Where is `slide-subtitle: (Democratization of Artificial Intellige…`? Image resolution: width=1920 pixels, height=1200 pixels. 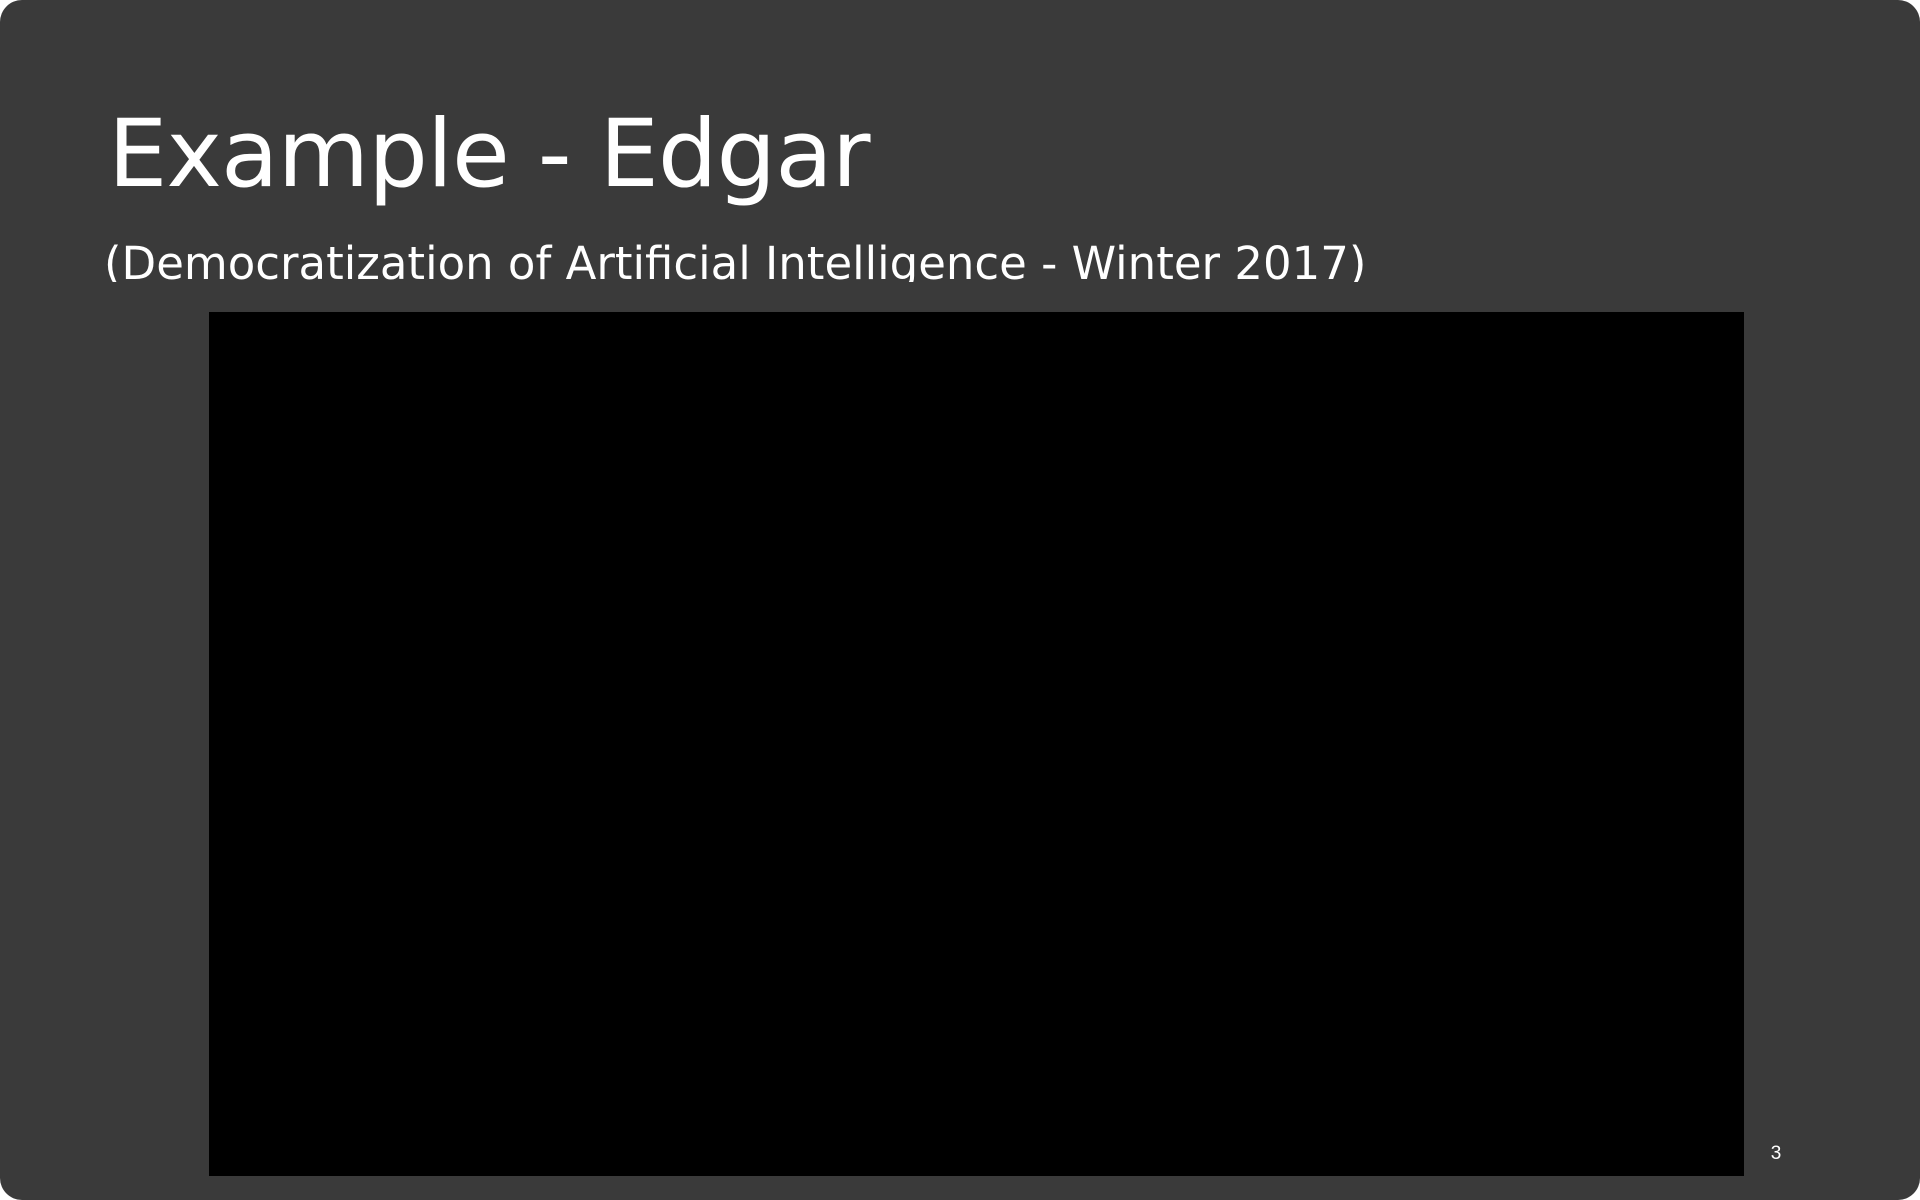 slide-subtitle: (Democratization of Artificial Intellige… is located at coordinates (735, 259).